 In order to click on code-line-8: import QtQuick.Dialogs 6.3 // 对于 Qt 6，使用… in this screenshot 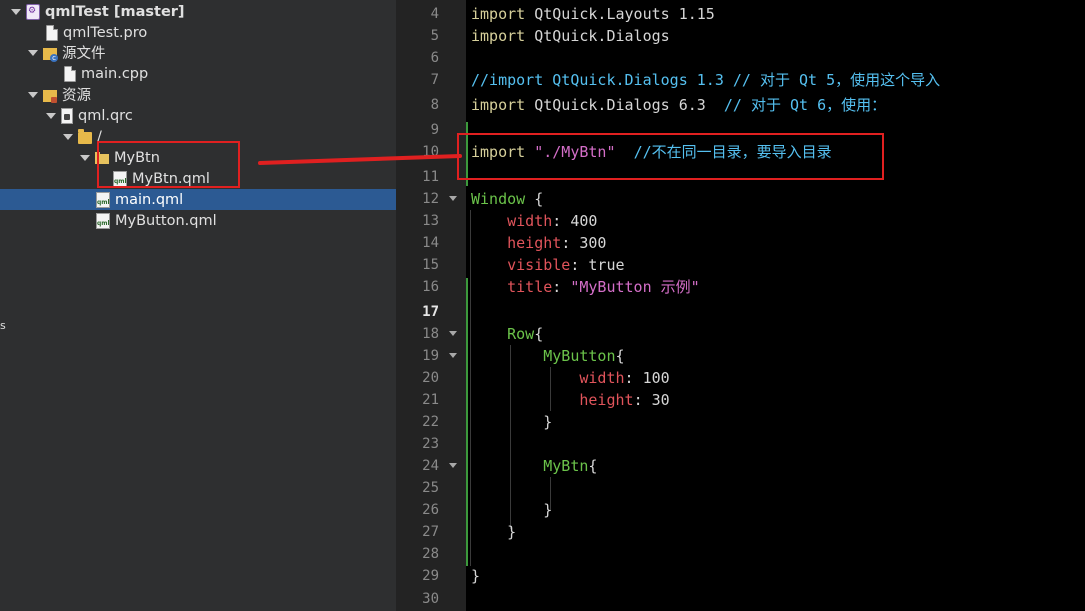, I will do `click(678, 105)`.